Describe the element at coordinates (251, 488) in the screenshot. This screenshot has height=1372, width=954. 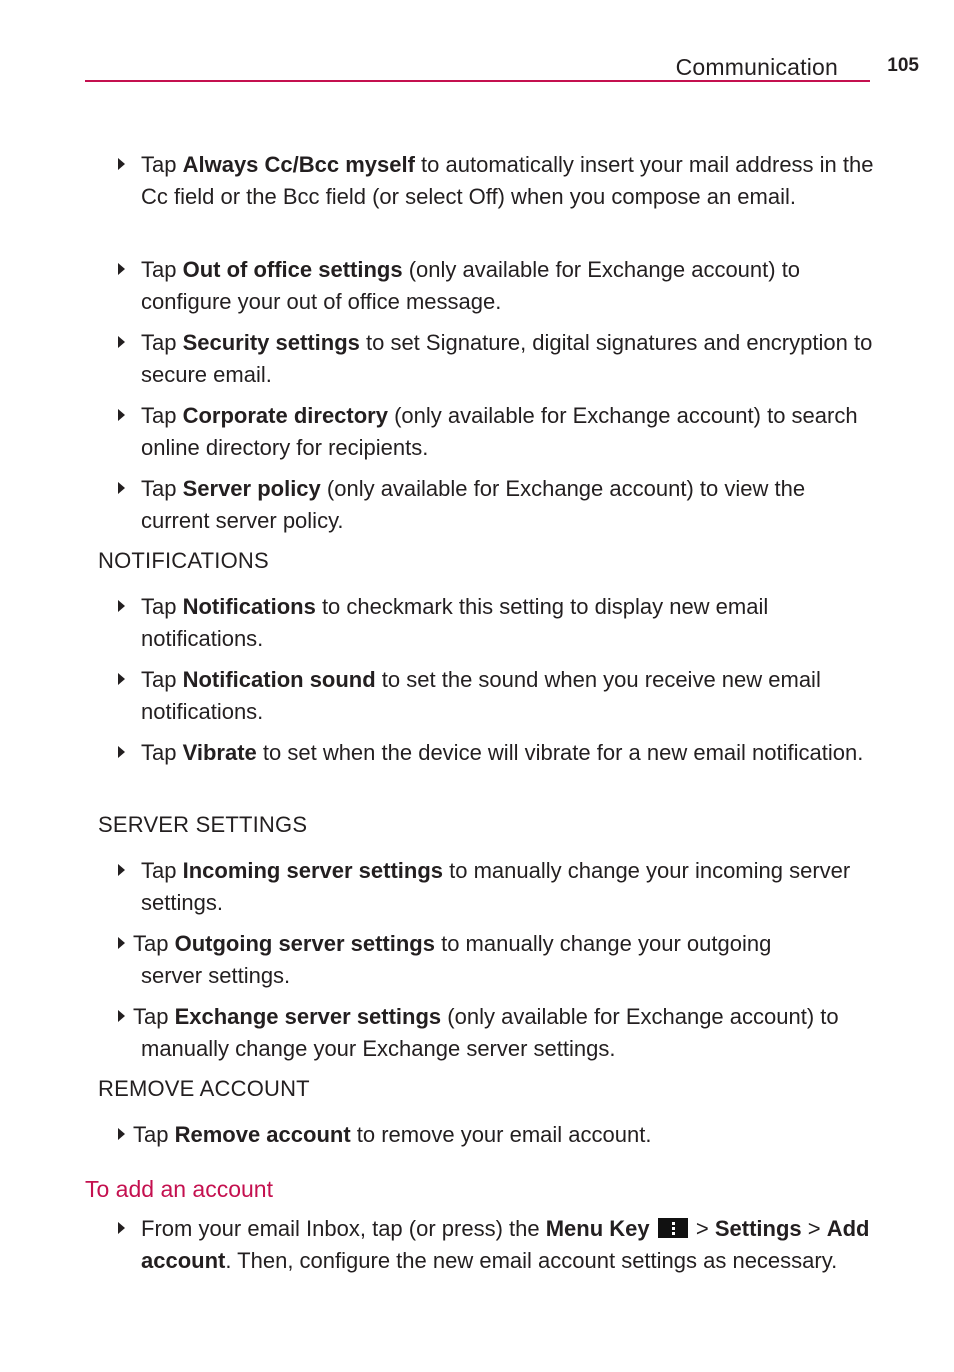
I see `setting-name: Server policy` at that location.